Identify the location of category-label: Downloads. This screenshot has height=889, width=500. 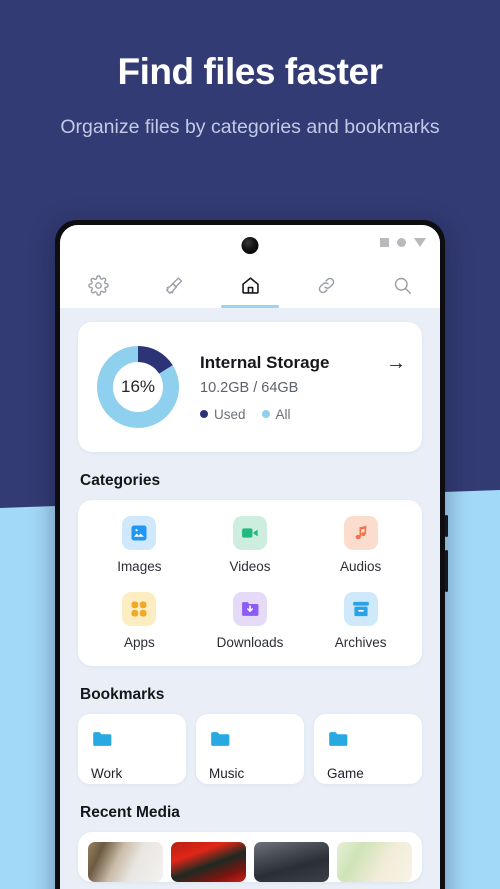
(250, 642).